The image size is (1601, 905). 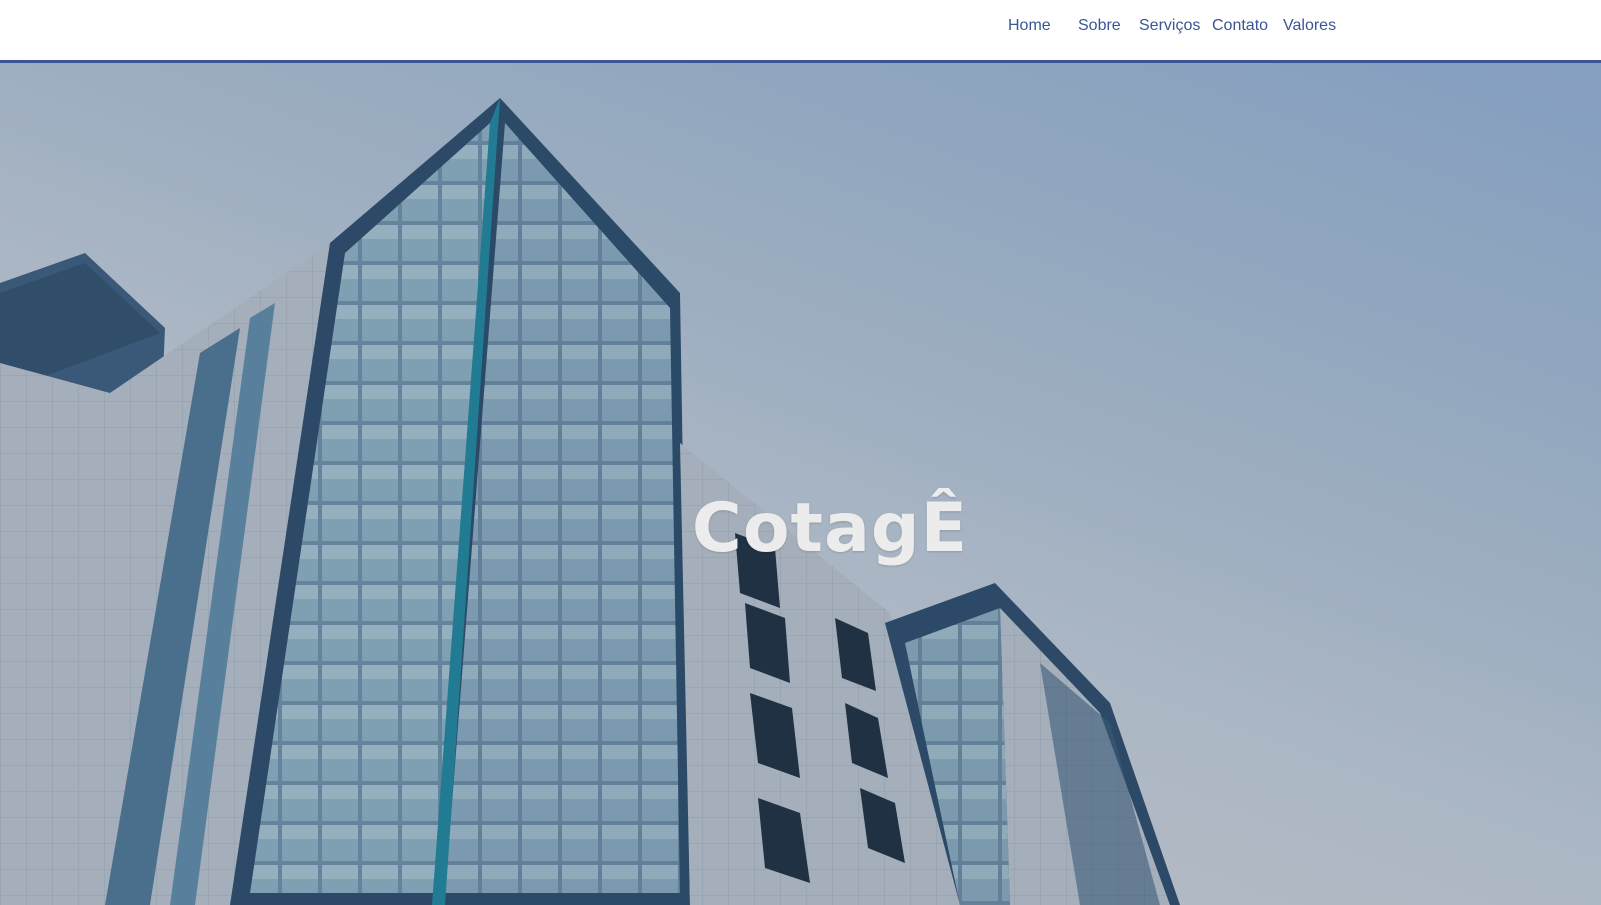 What do you see at coordinates (1169, 26) in the screenshot?
I see `nav-link-servicos: Serviços` at bounding box center [1169, 26].